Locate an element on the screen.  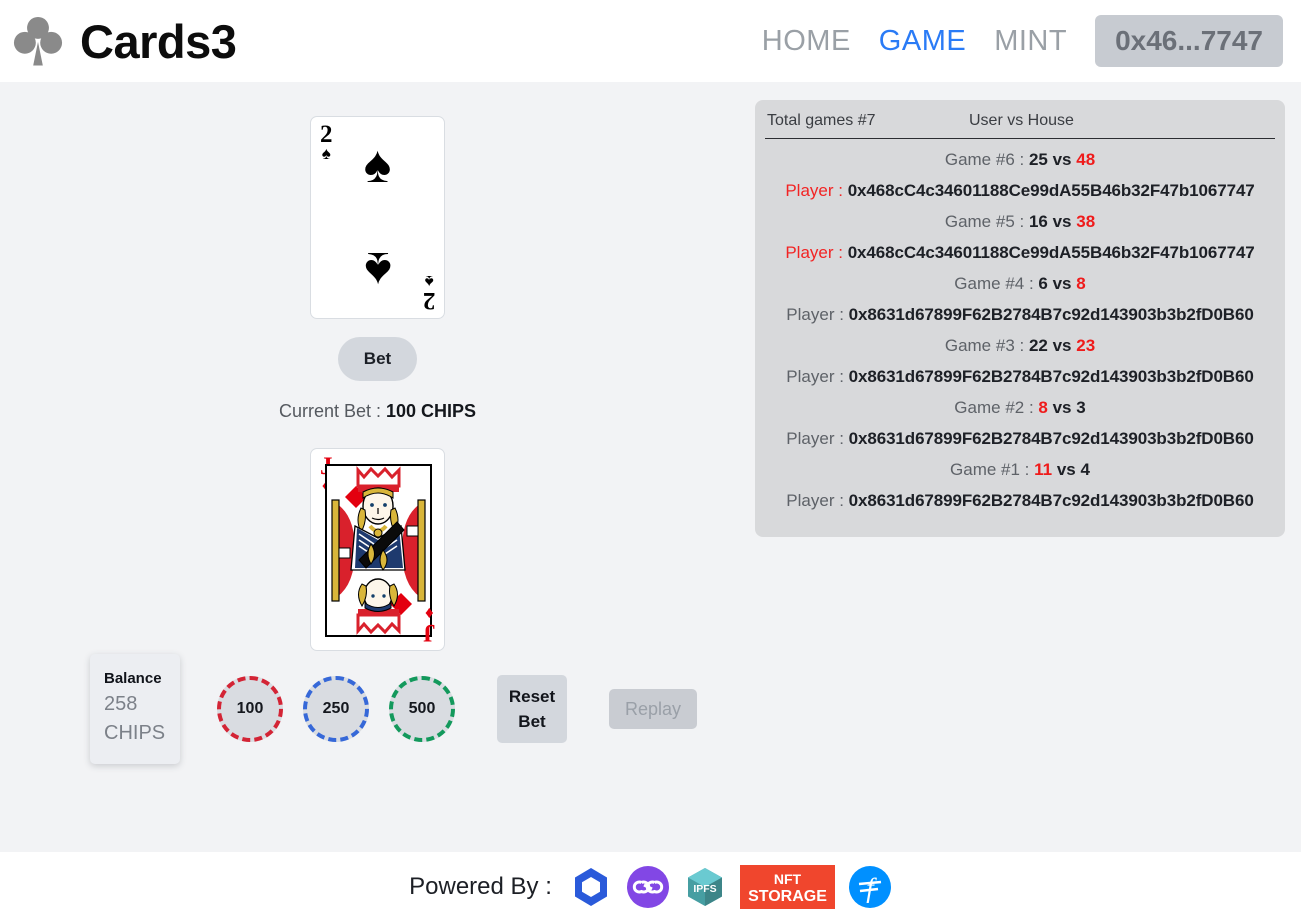
history-house-score: 4 is located at coordinates (1085, 469).